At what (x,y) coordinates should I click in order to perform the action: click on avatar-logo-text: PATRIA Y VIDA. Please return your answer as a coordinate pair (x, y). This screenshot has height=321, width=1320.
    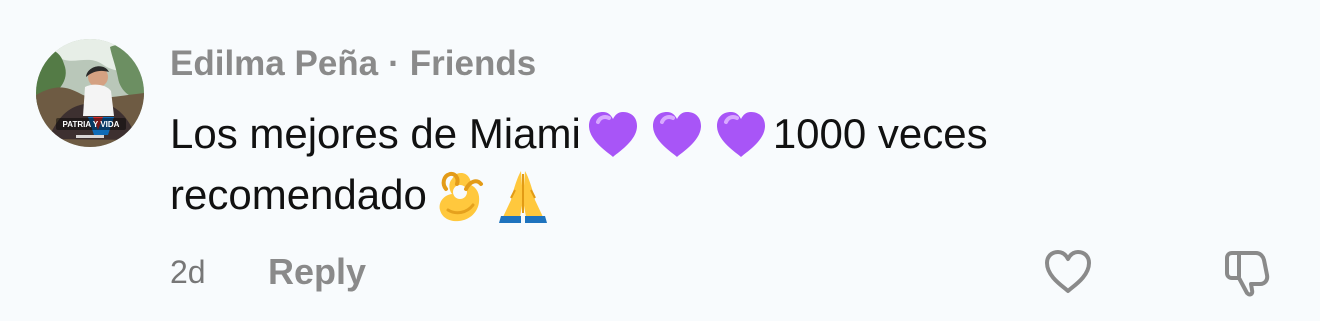
    Looking at the image, I should click on (91, 124).